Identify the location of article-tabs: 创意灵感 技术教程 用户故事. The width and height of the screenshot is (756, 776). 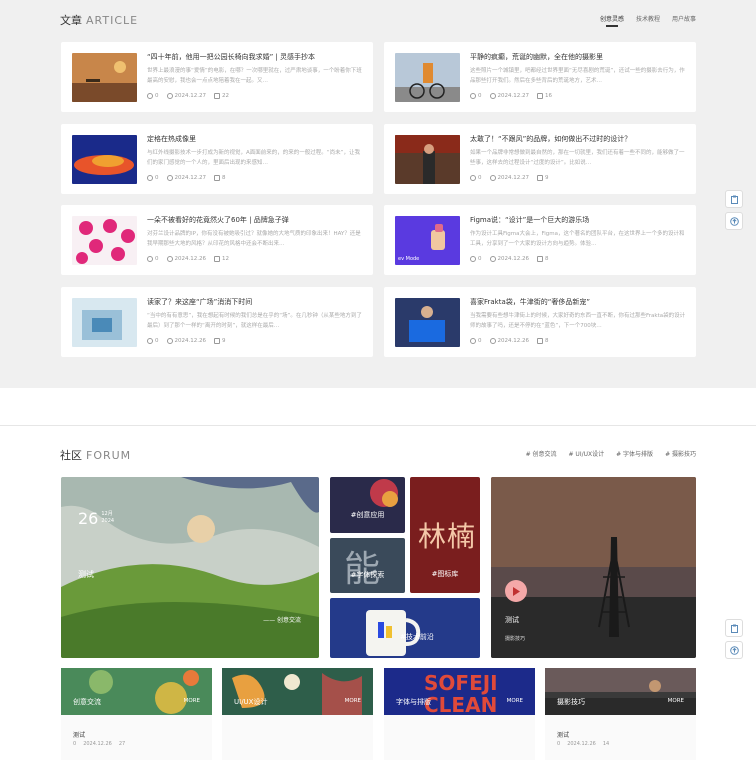
(648, 20).